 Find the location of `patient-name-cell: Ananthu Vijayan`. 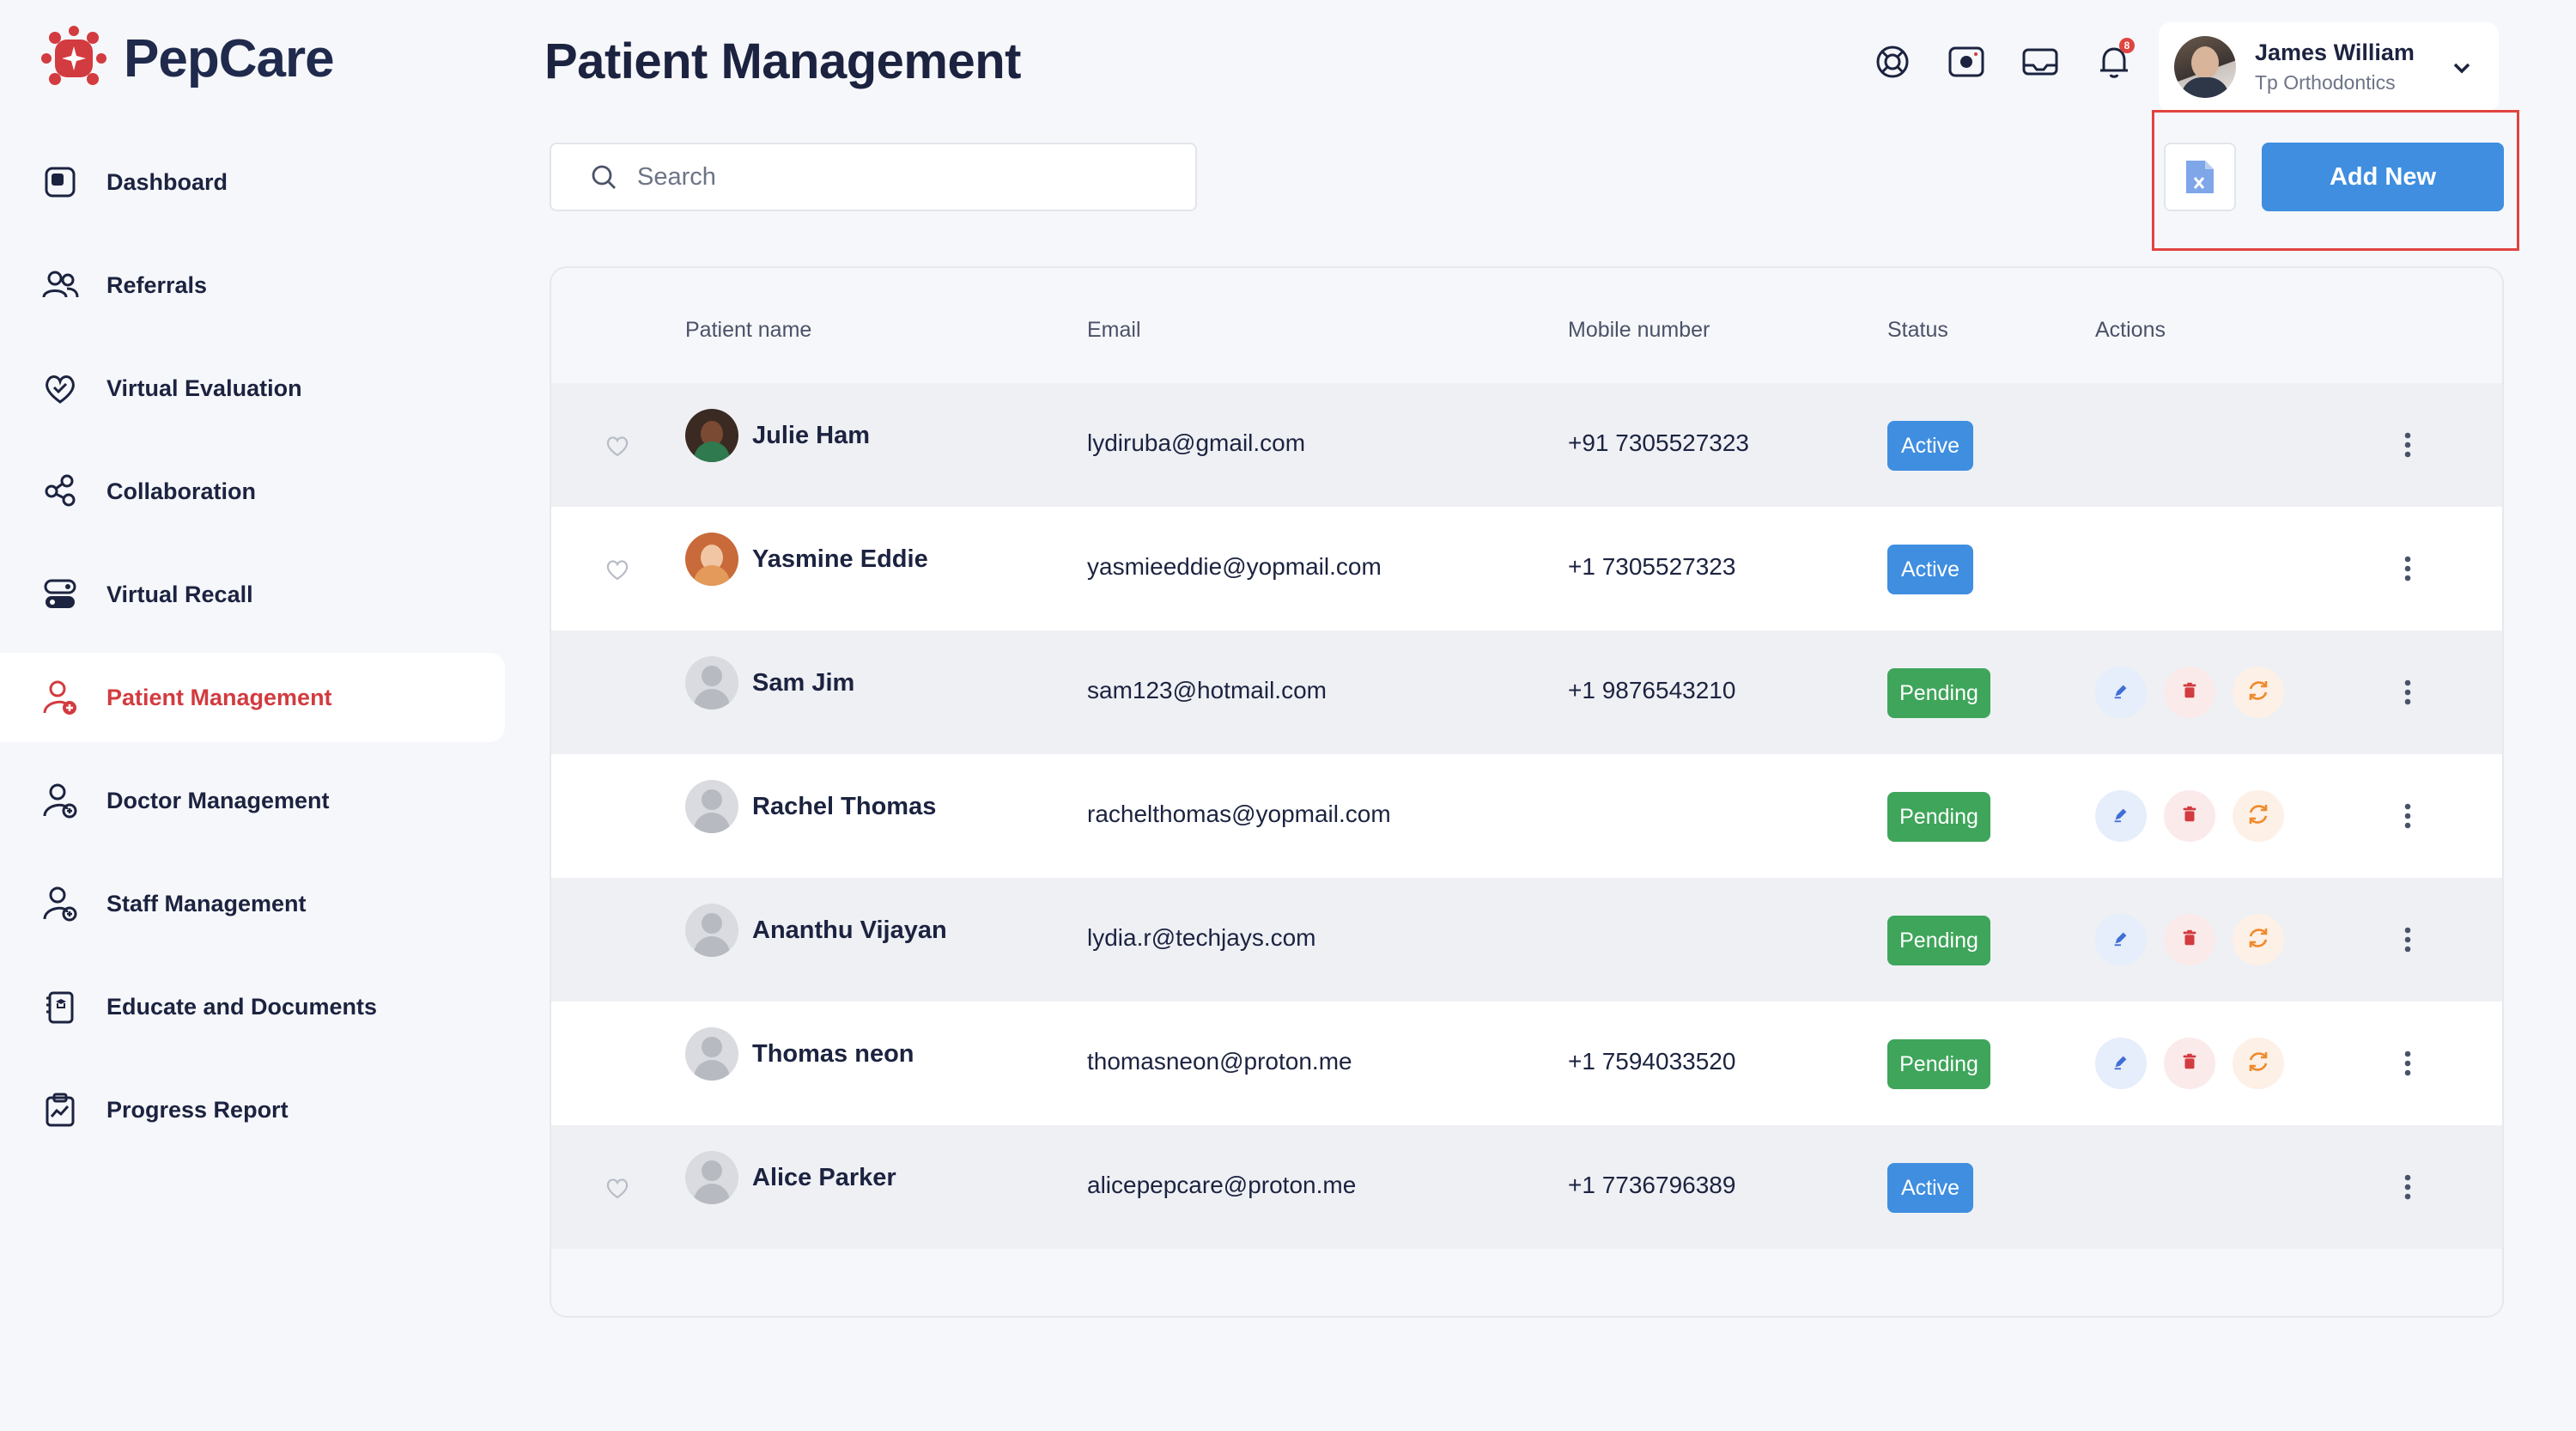

patient-name-cell: Ananthu Vijayan is located at coordinates (816, 930).